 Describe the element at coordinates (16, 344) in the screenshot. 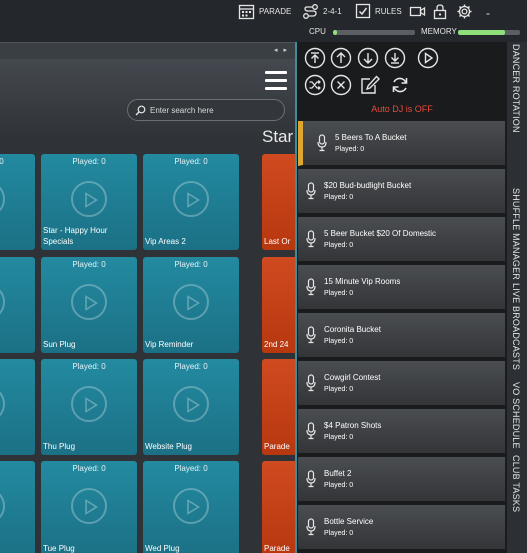

I see `tile-name: kah` at that location.